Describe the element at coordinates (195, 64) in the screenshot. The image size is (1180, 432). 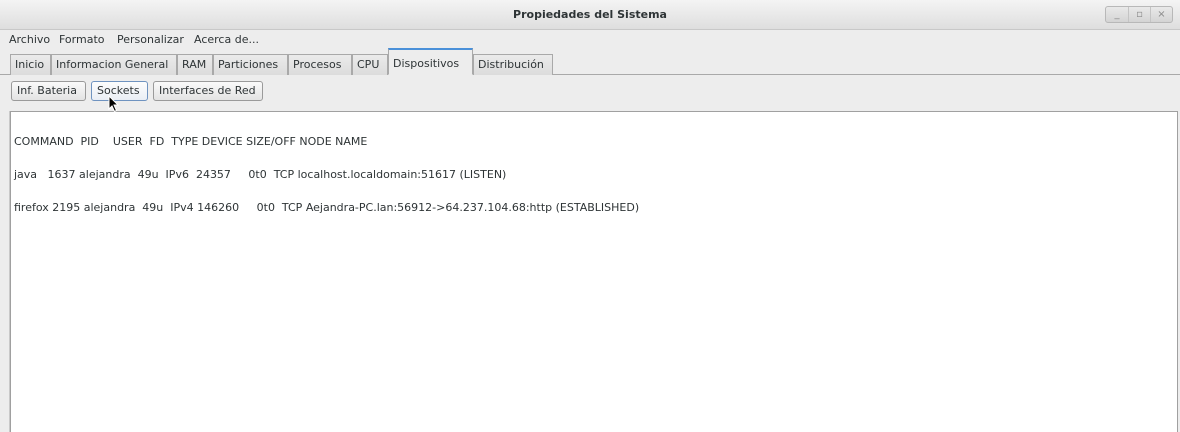
I see `tab-ram: RAM` at that location.